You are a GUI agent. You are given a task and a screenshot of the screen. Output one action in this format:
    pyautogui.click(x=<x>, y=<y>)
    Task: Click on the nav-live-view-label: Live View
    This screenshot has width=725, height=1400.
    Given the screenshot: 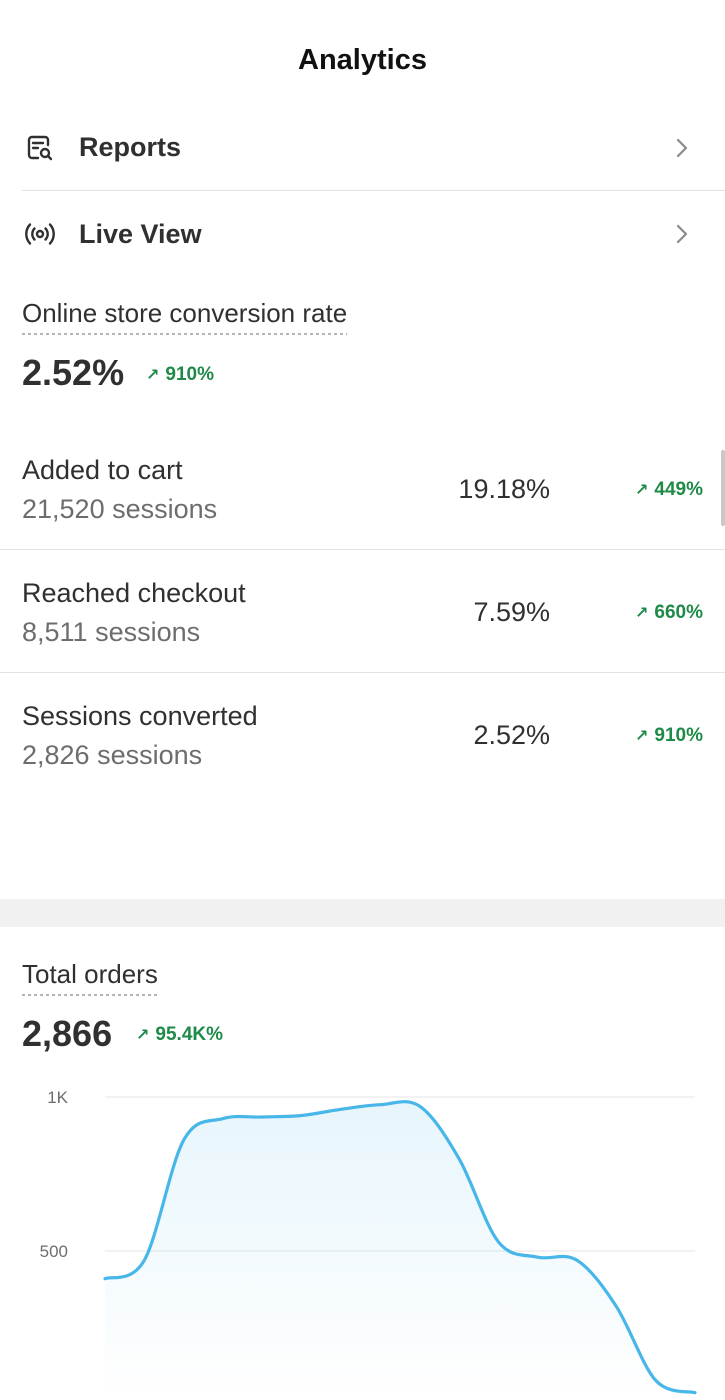 What is the action you would take?
    pyautogui.click(x=140, y=233)
    